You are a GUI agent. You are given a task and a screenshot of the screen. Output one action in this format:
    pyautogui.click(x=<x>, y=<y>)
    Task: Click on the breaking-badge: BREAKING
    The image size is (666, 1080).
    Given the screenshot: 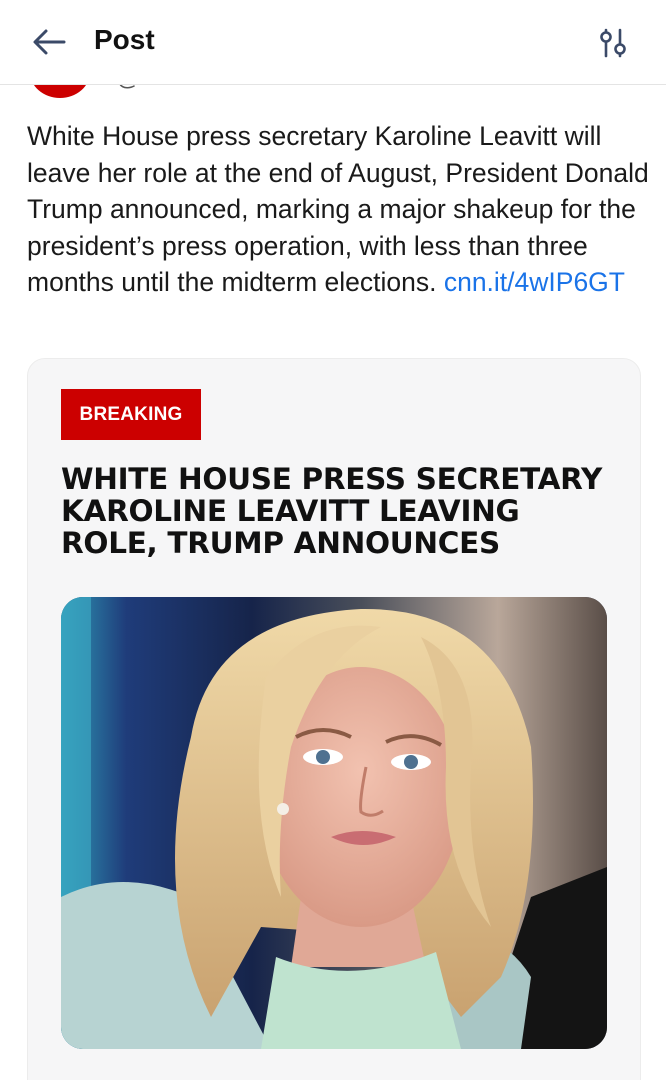 What is the action you would take?
    pyautogui.click(x=131, y=414)
    